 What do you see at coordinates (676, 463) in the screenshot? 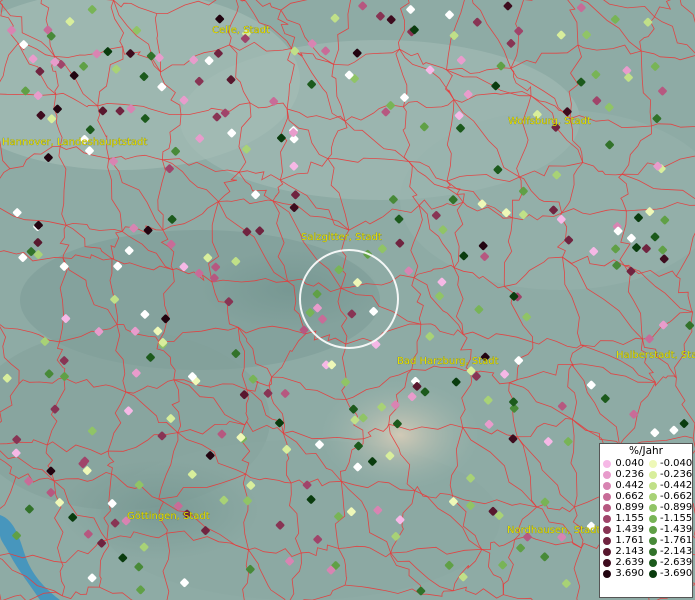
I see `legend-value: -0.040` at bounding box center [676, 463].